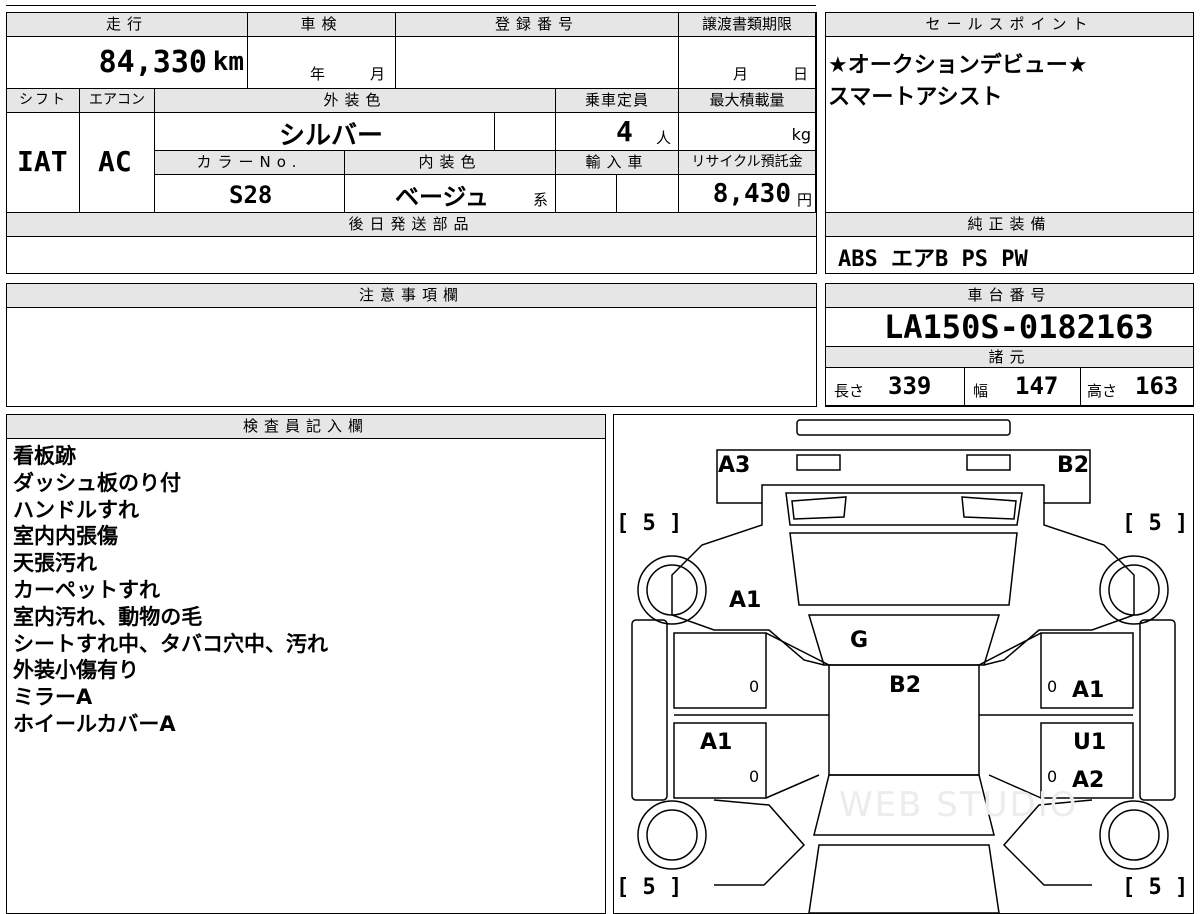  I want to click on spec-width: 幅 147, so click(1023, 387).